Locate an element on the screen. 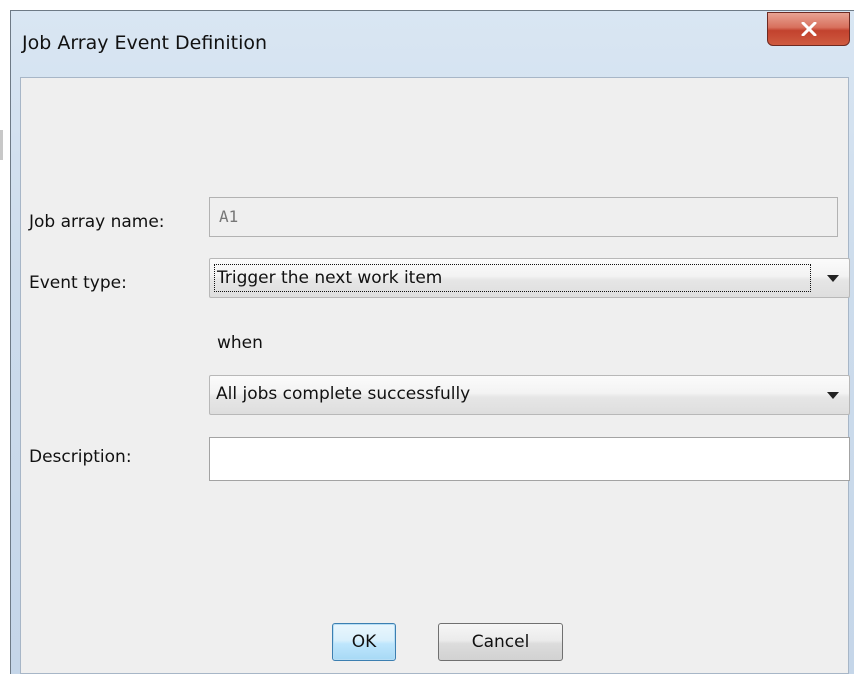 This screenshot has width=854, height=674. when-label: when is located at coordinates (240, 343).